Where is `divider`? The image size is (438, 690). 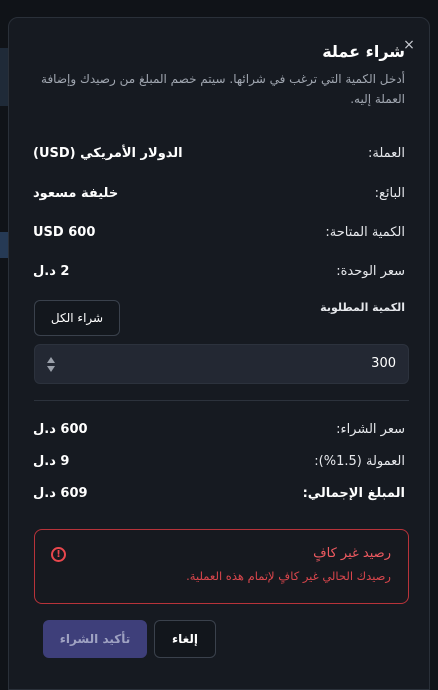
divider is located at coordinates (221, 400).